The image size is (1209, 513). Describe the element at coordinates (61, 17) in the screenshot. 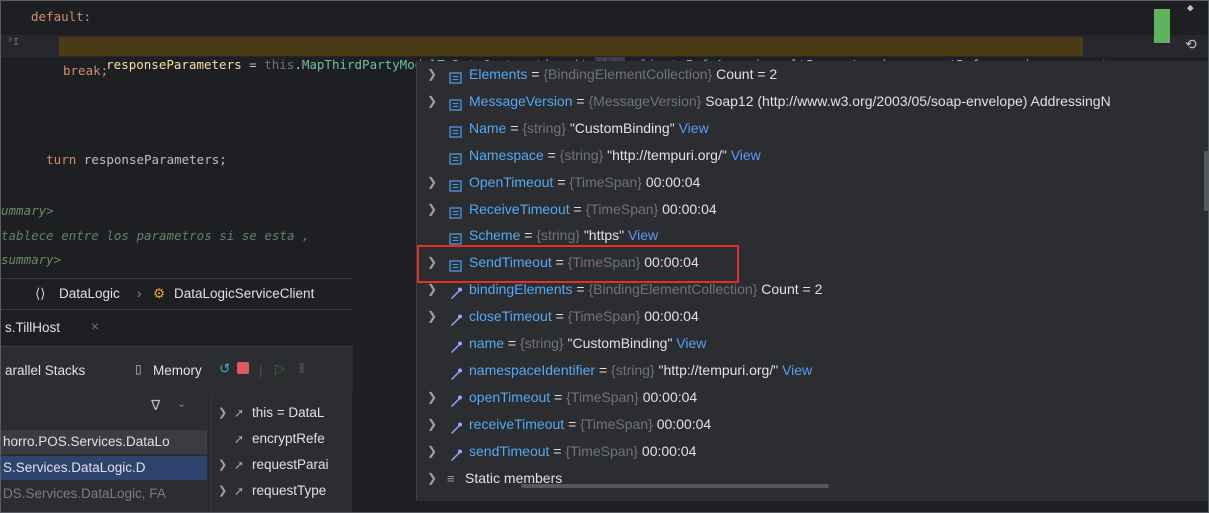

I see `code-line-default: default:` at that location.